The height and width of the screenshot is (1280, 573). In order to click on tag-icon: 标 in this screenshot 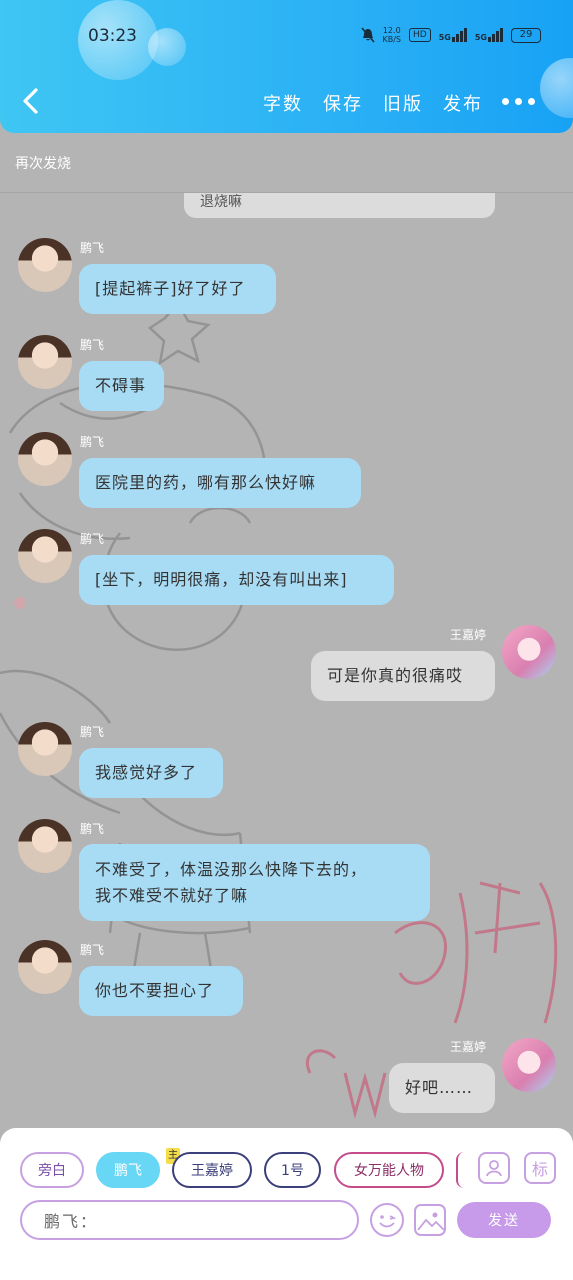, I will do `click(539, 1169)`.